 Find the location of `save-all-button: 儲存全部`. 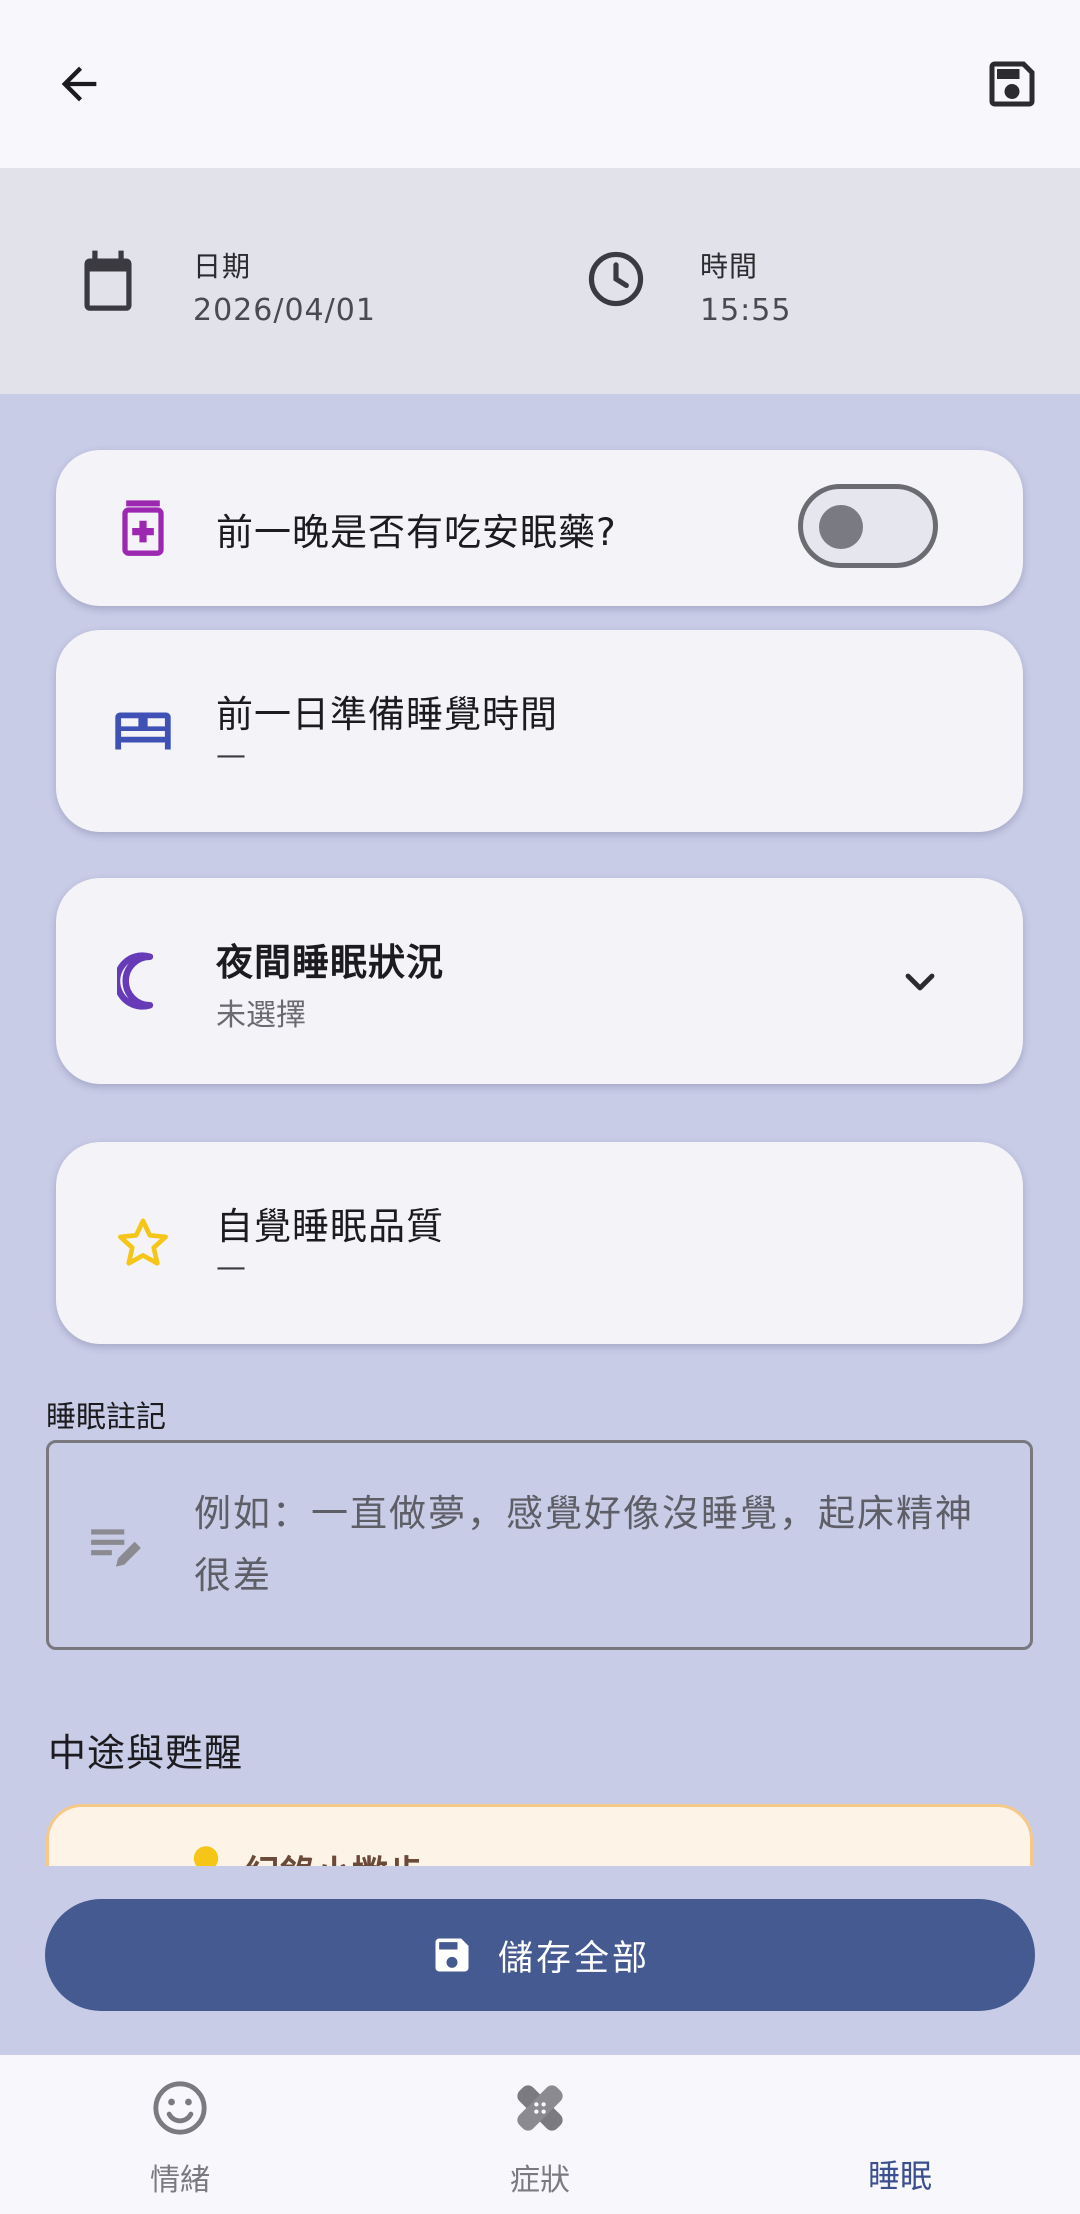

save-all-button: 儲存全部 is located at coordinates (540, 1955).